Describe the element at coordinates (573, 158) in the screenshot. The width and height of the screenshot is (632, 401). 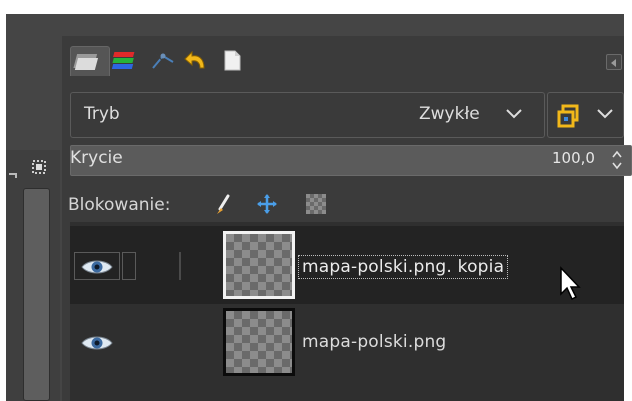
I see `opacity-value: 100,0` at that location.